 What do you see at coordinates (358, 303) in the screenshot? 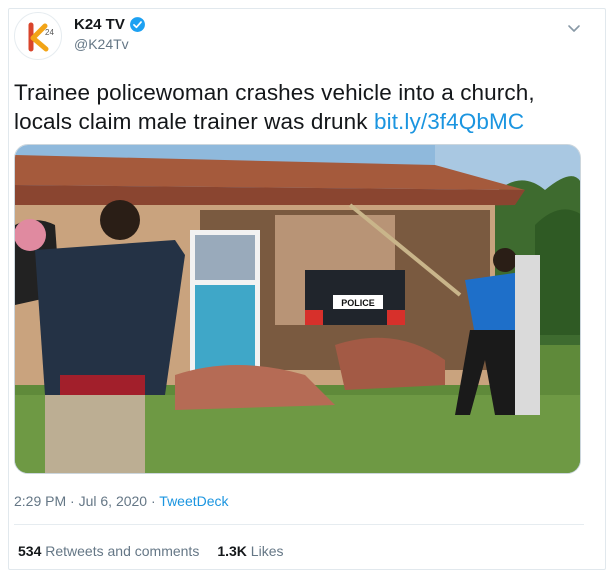
I see `vehicle-plate-text: POLICE` at bounding box center [358, 303].